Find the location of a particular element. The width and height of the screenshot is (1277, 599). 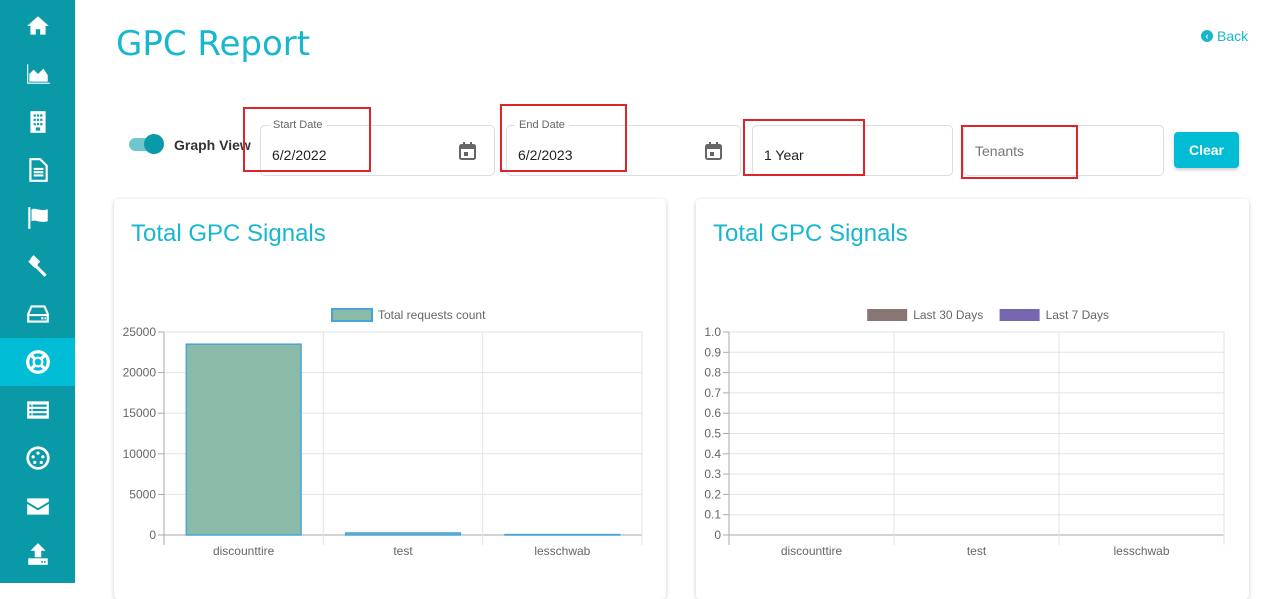

start-date-value: 6/2/2022 is located at coordinates (299, 155).